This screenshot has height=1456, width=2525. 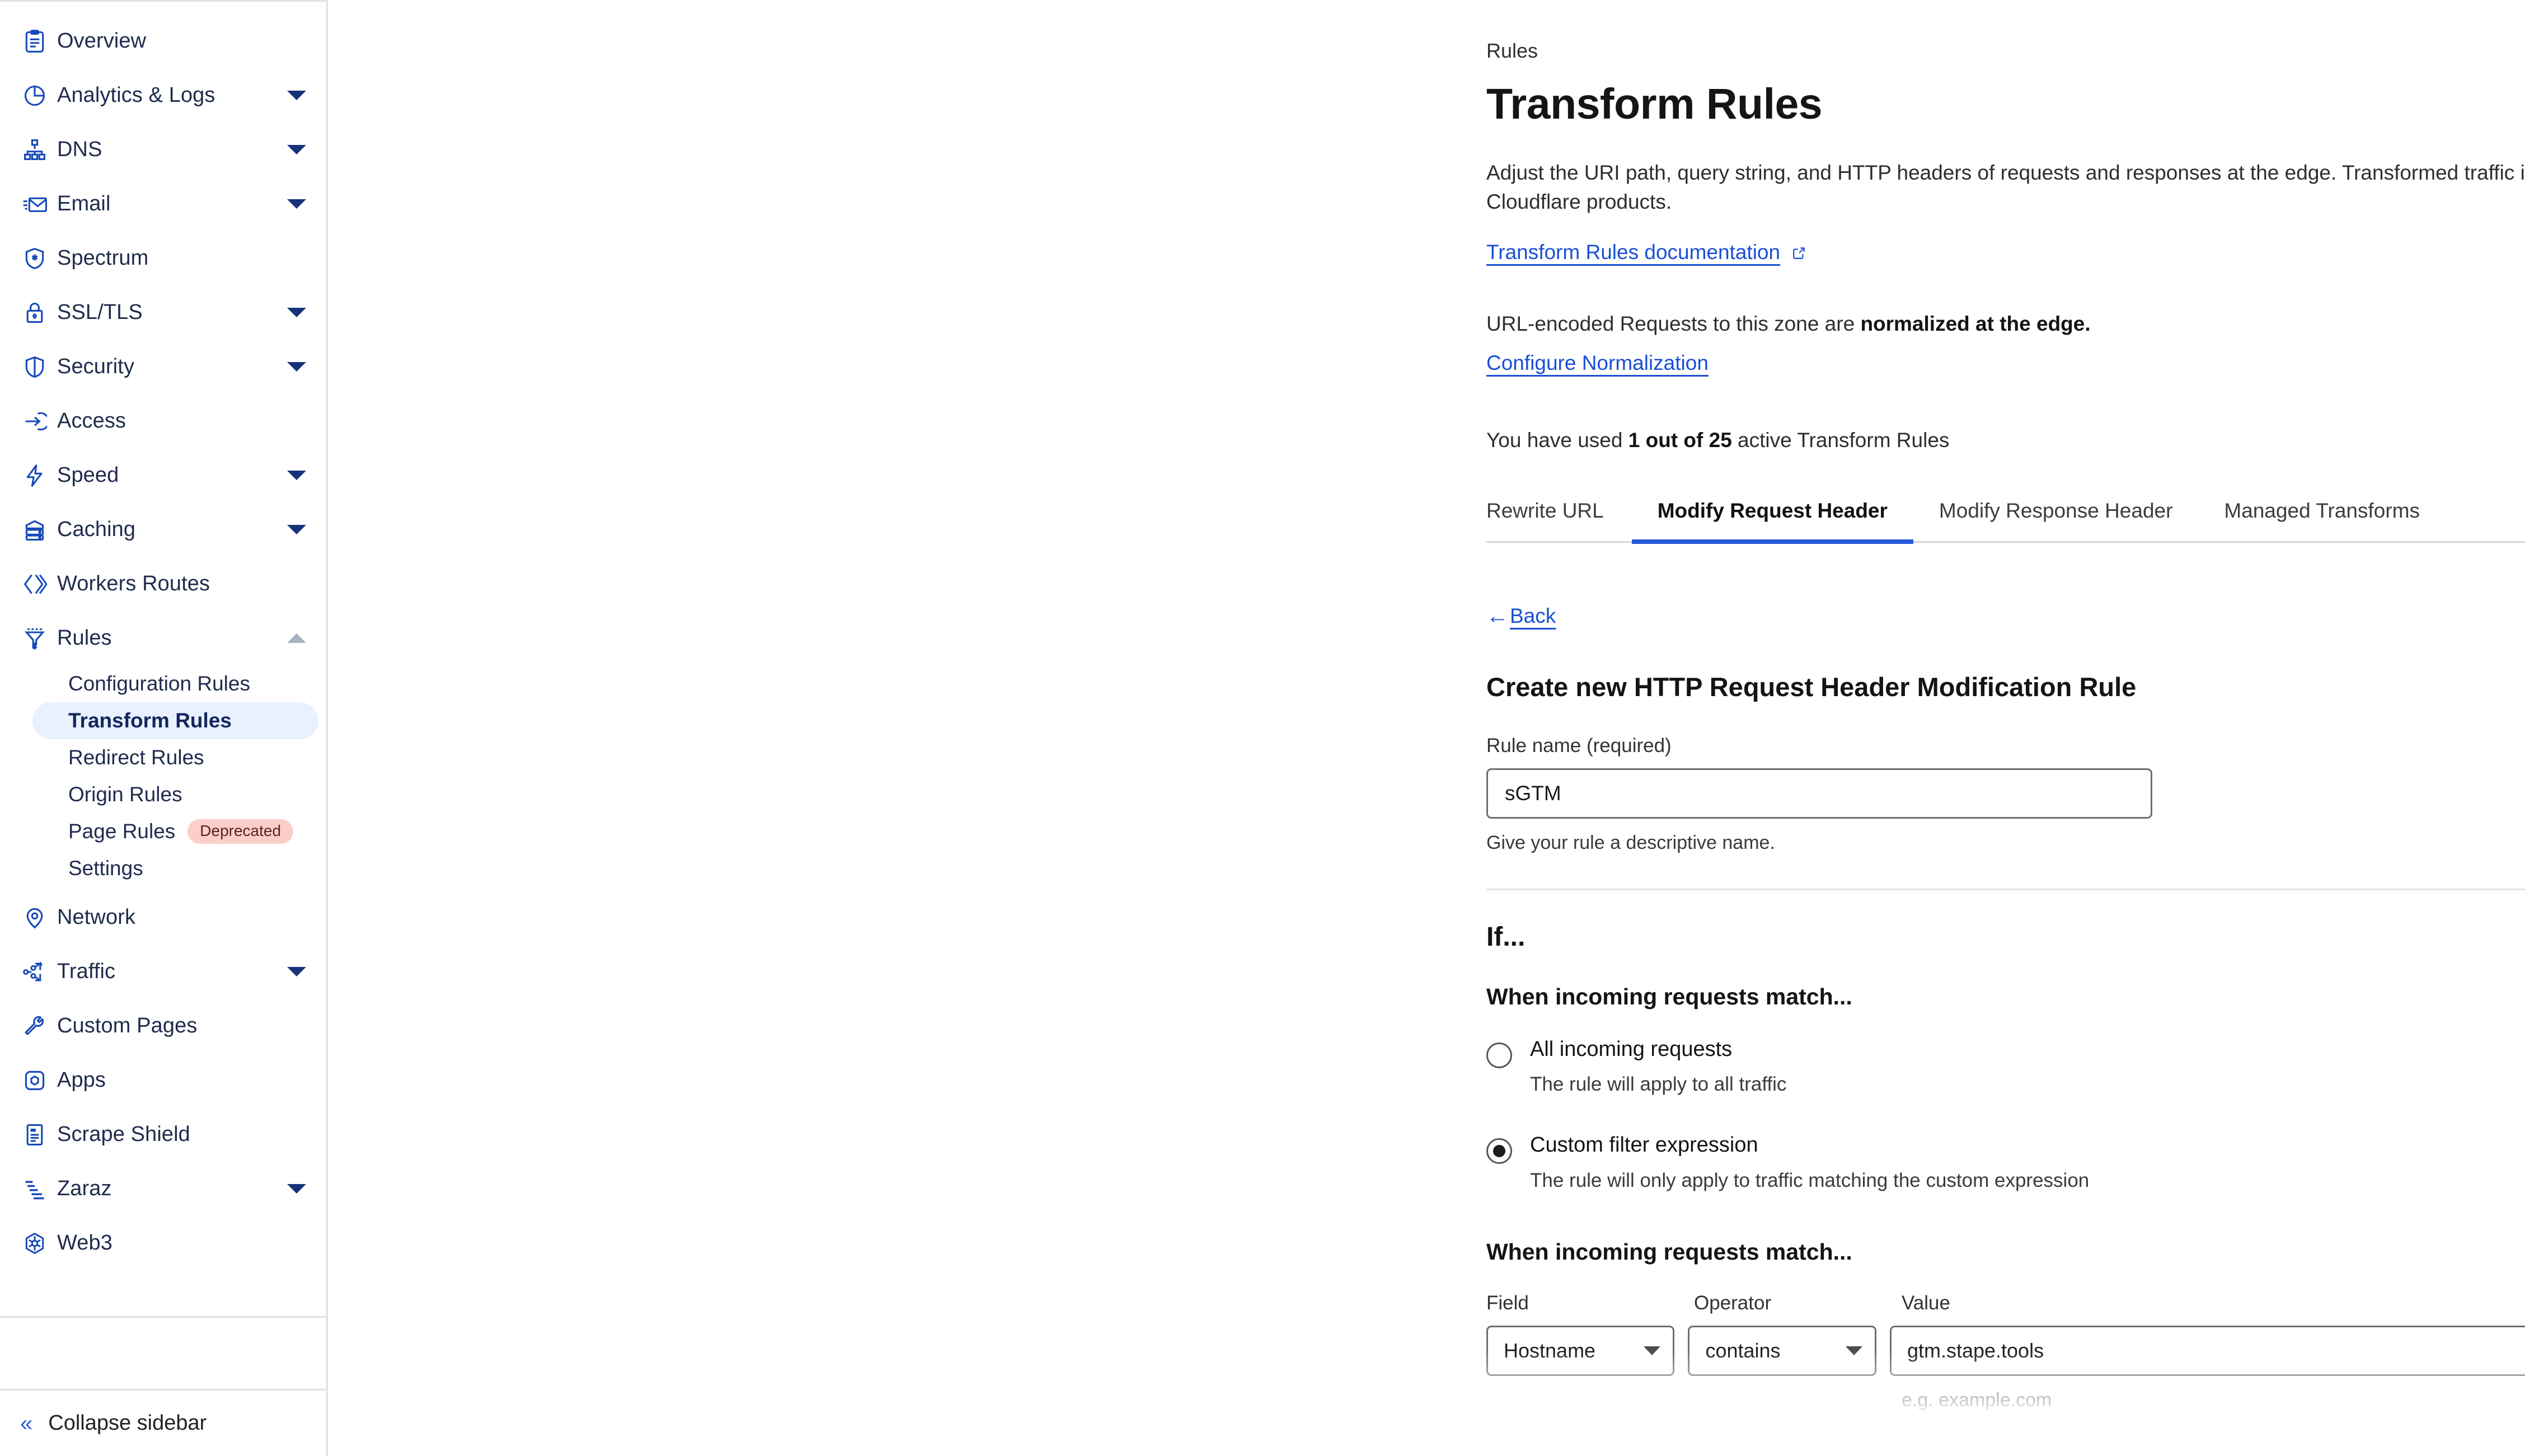 I want to click on external-link-icon, so click(x=1799, y=254).